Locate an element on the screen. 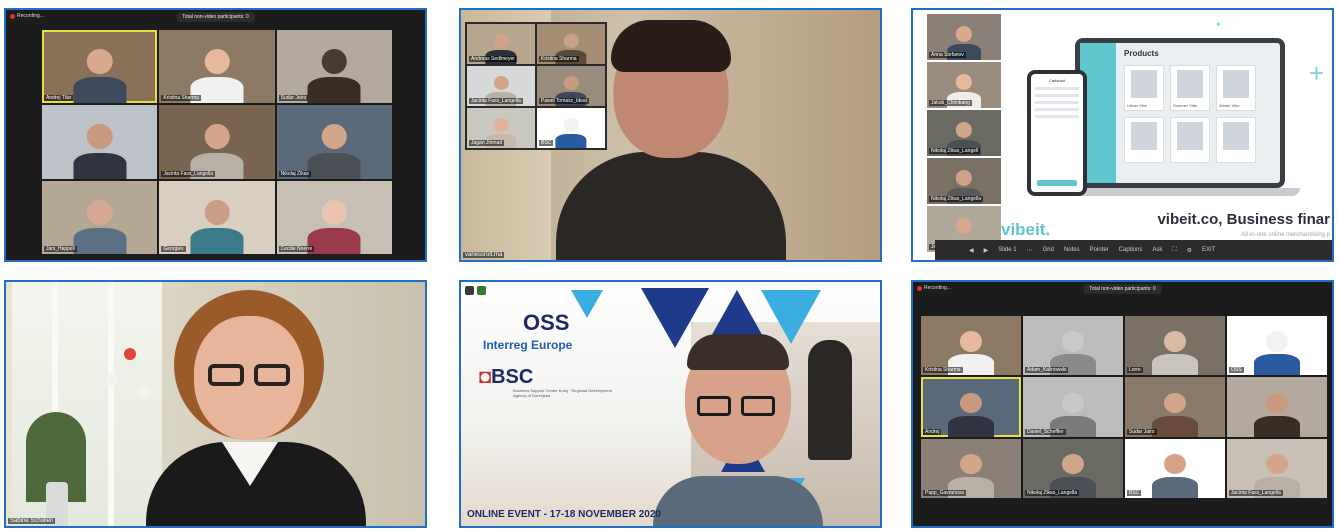 The width and height of the screenshot is (1338, 531). slideshow-control: Slide 1 is located at coordinates (1007, 250).